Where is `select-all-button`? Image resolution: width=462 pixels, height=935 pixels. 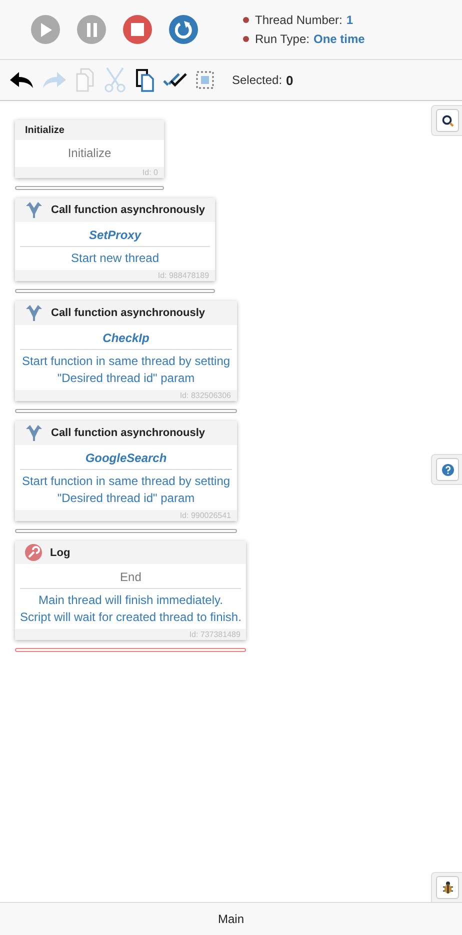 select-all-button is located at coordinates (175, 80).